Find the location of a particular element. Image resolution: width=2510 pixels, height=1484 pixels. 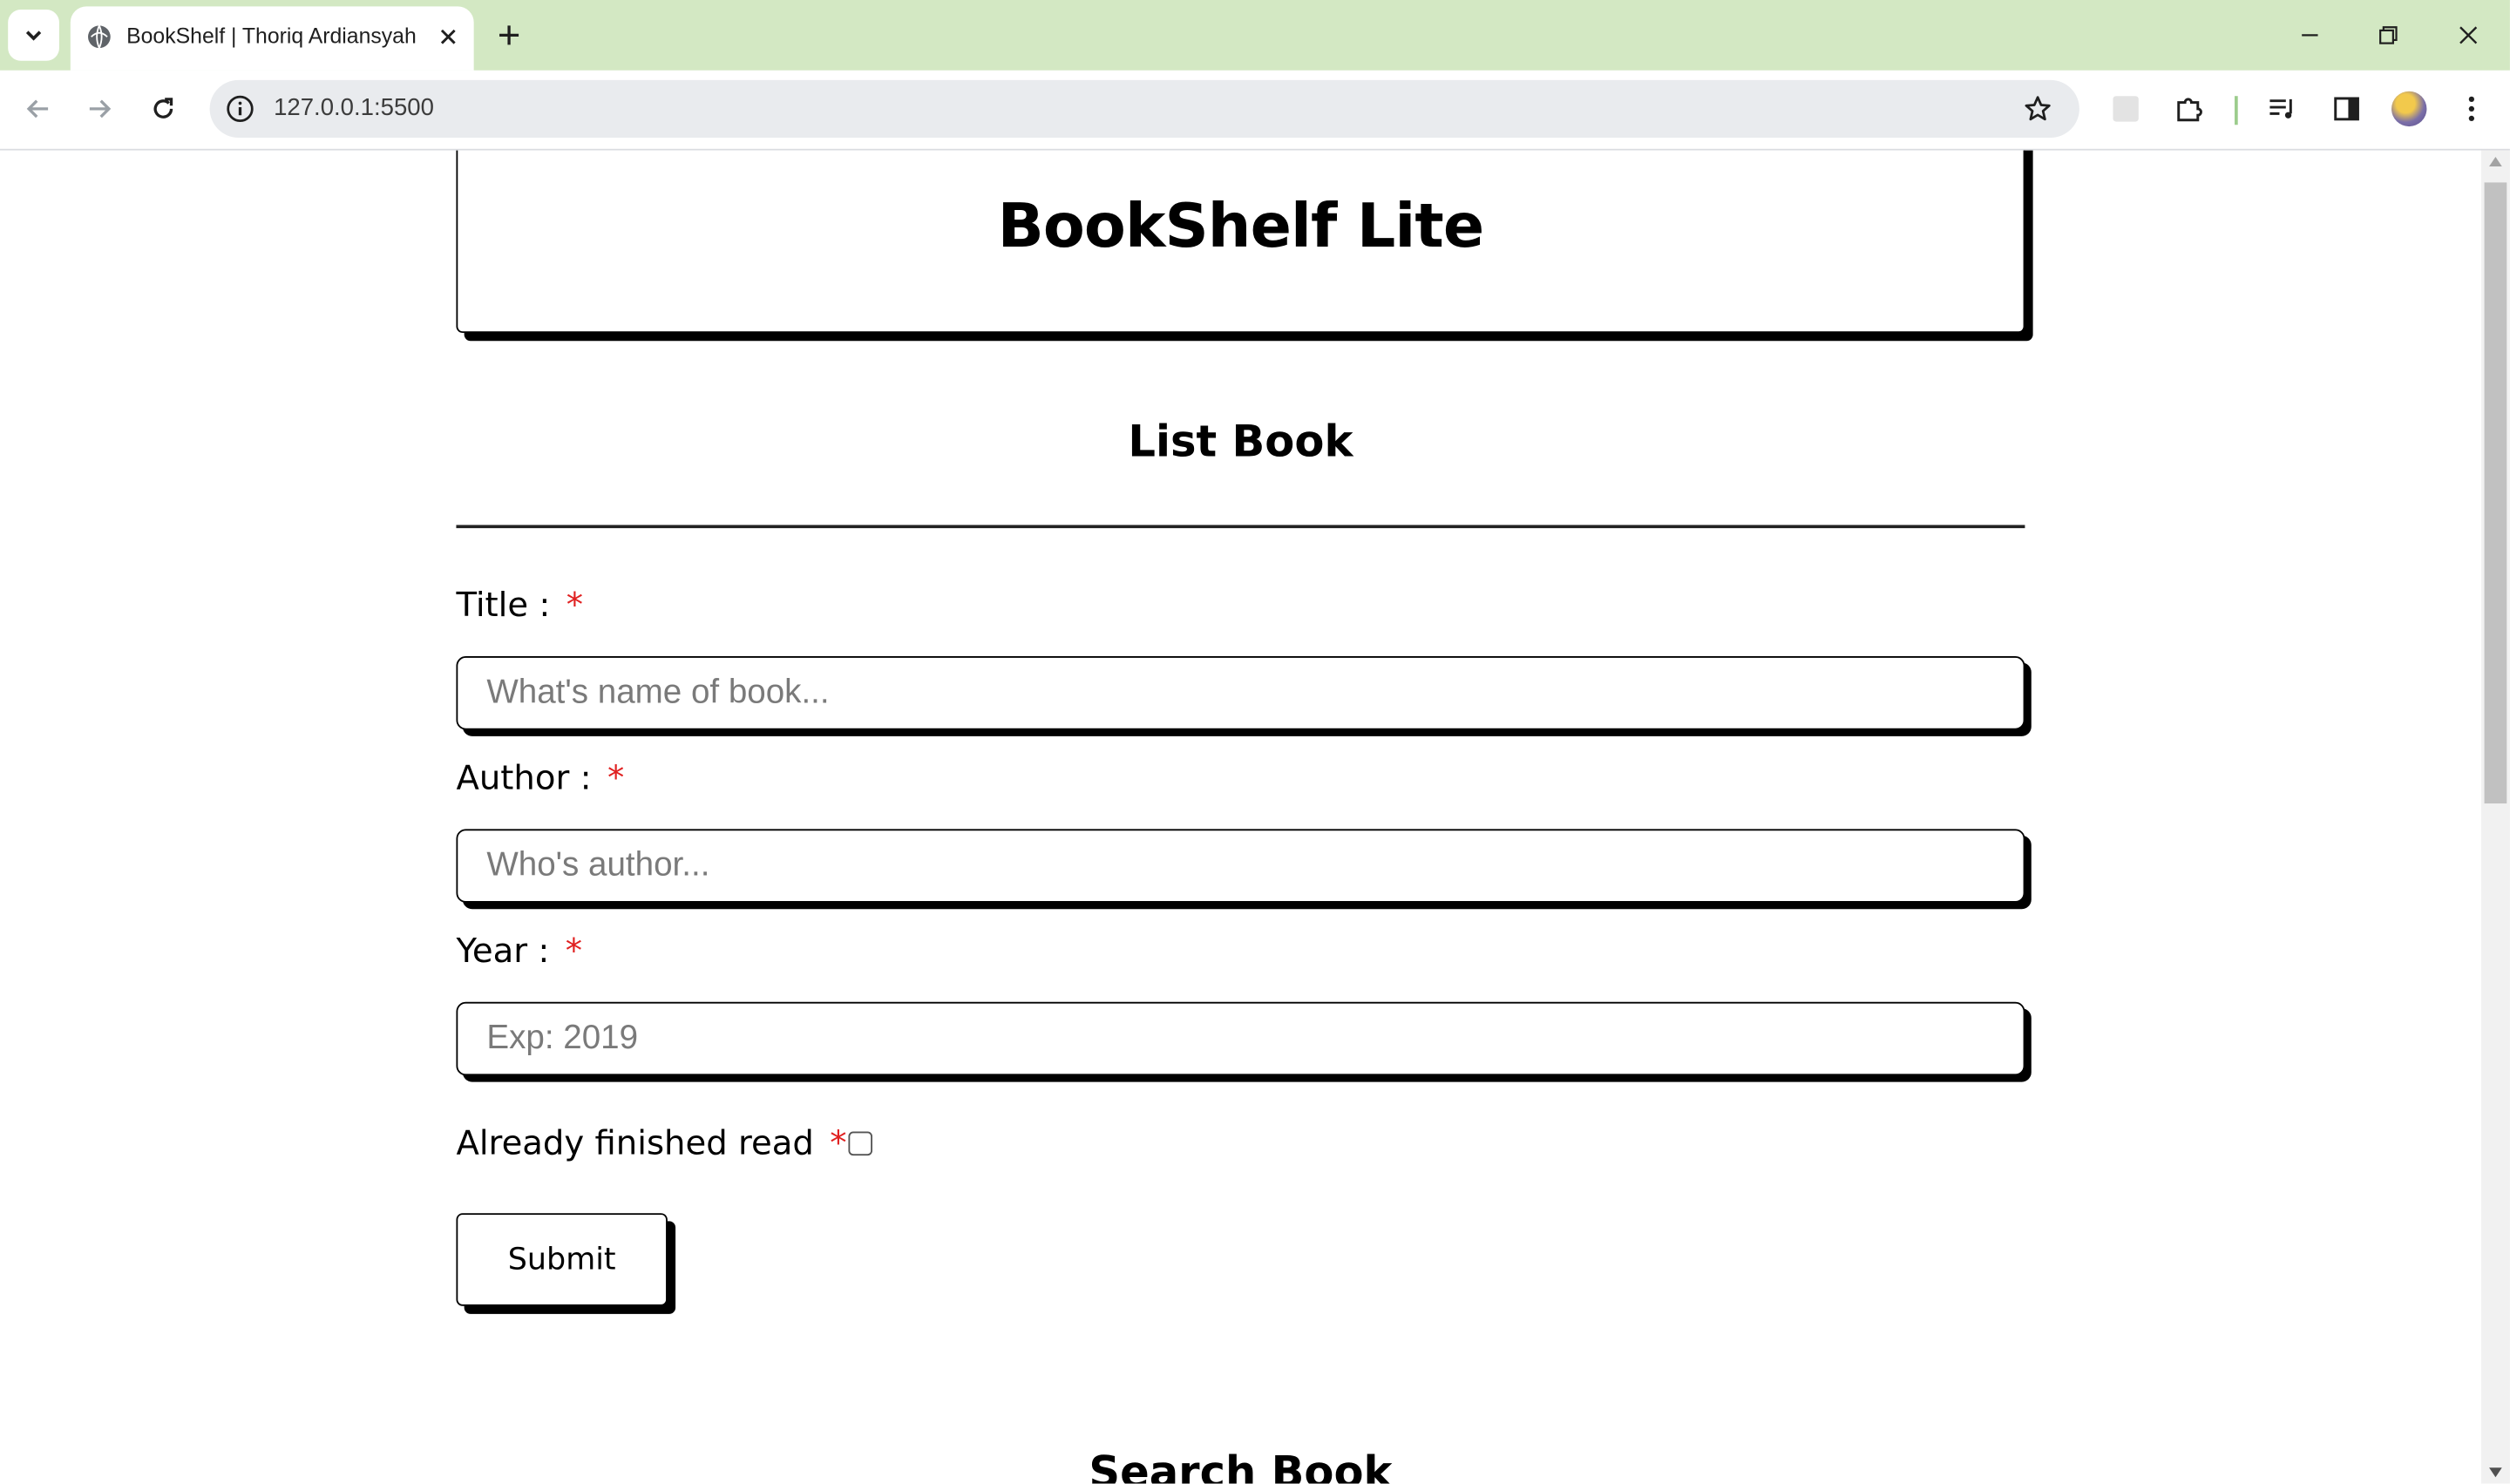

finished-label: Already finished read * is located at coordinates (651, 1142).